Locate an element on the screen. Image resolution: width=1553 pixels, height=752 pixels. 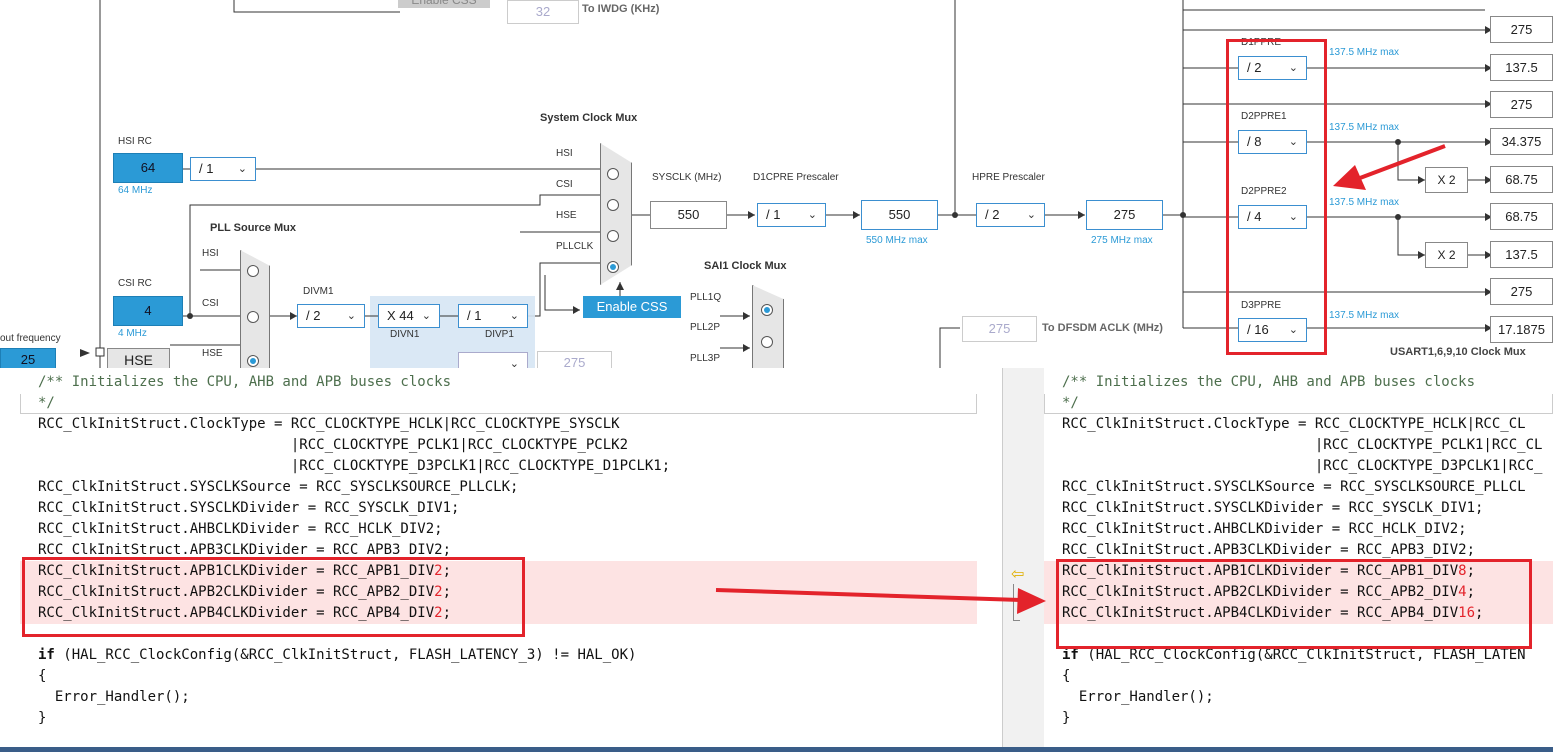
taskbar-strip is located at coordinates (776, 749).